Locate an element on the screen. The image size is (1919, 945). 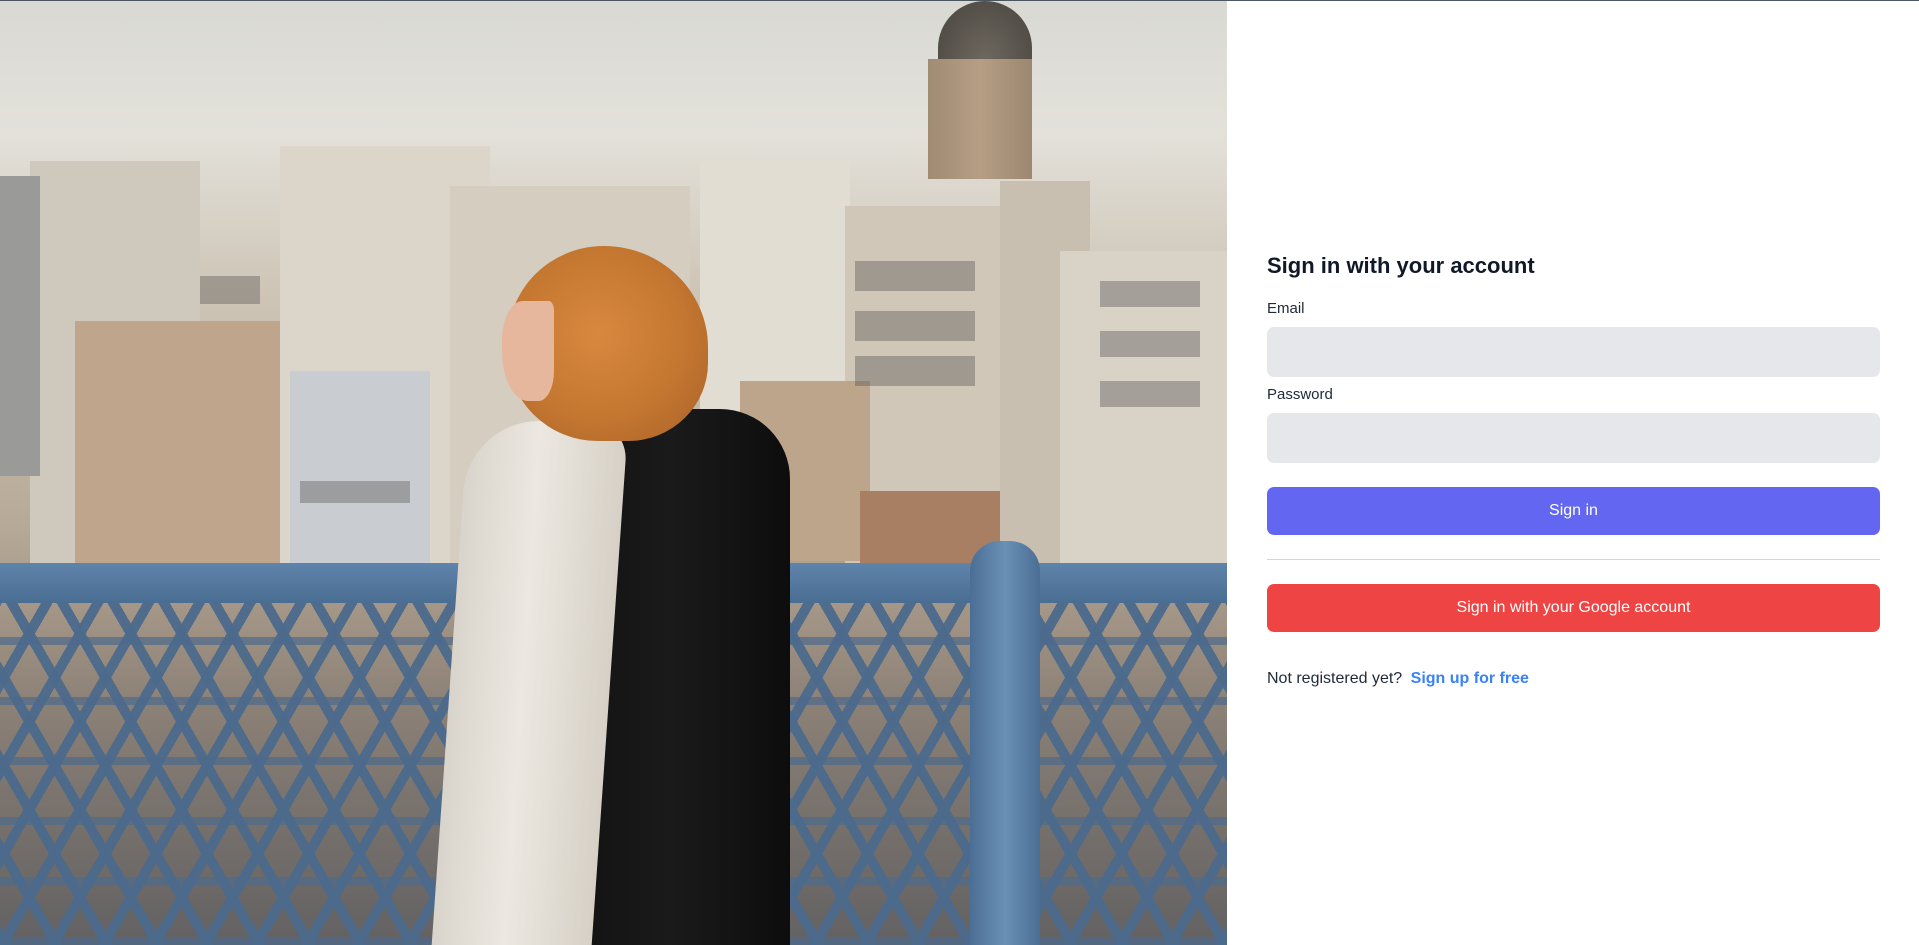
tower-dome is located at coordinates (985, 32).